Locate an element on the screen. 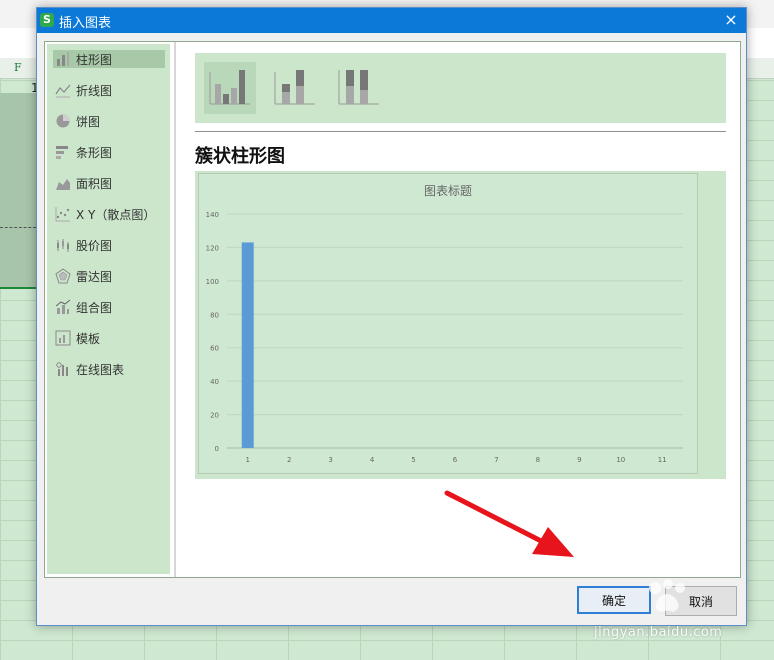 Image resolution: width=774 pixels, height=660 pixels. sidebar-item-label: 面积图 is located at coordinates (94, 184).